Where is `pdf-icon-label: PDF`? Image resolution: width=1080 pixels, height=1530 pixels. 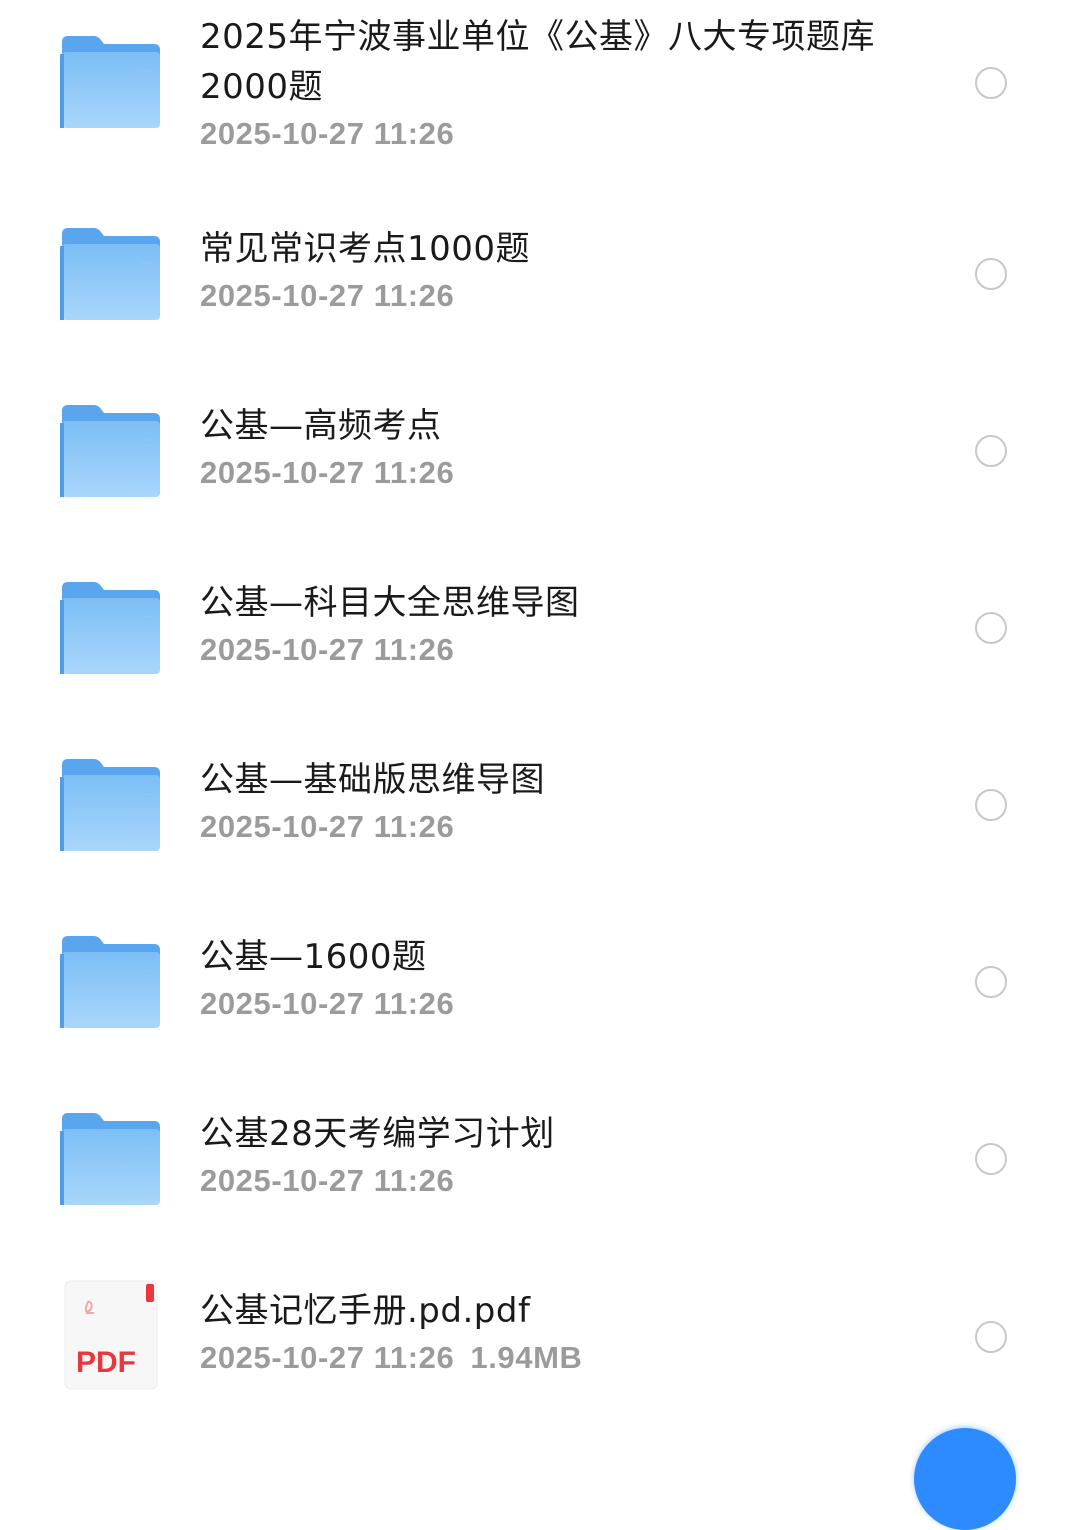
pdf-icon-label: PDF is located at coordinates (106, 1362).